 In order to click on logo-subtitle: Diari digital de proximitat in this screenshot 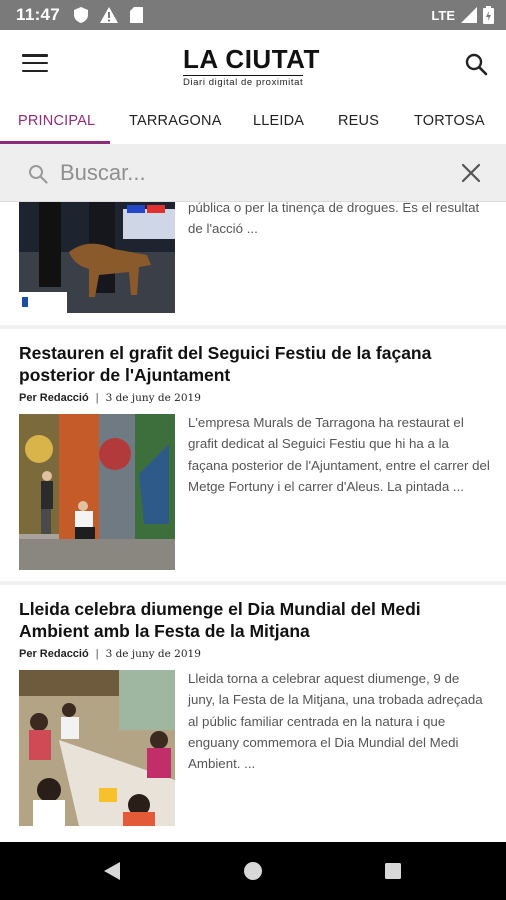, I will do `click(243, 81)`.